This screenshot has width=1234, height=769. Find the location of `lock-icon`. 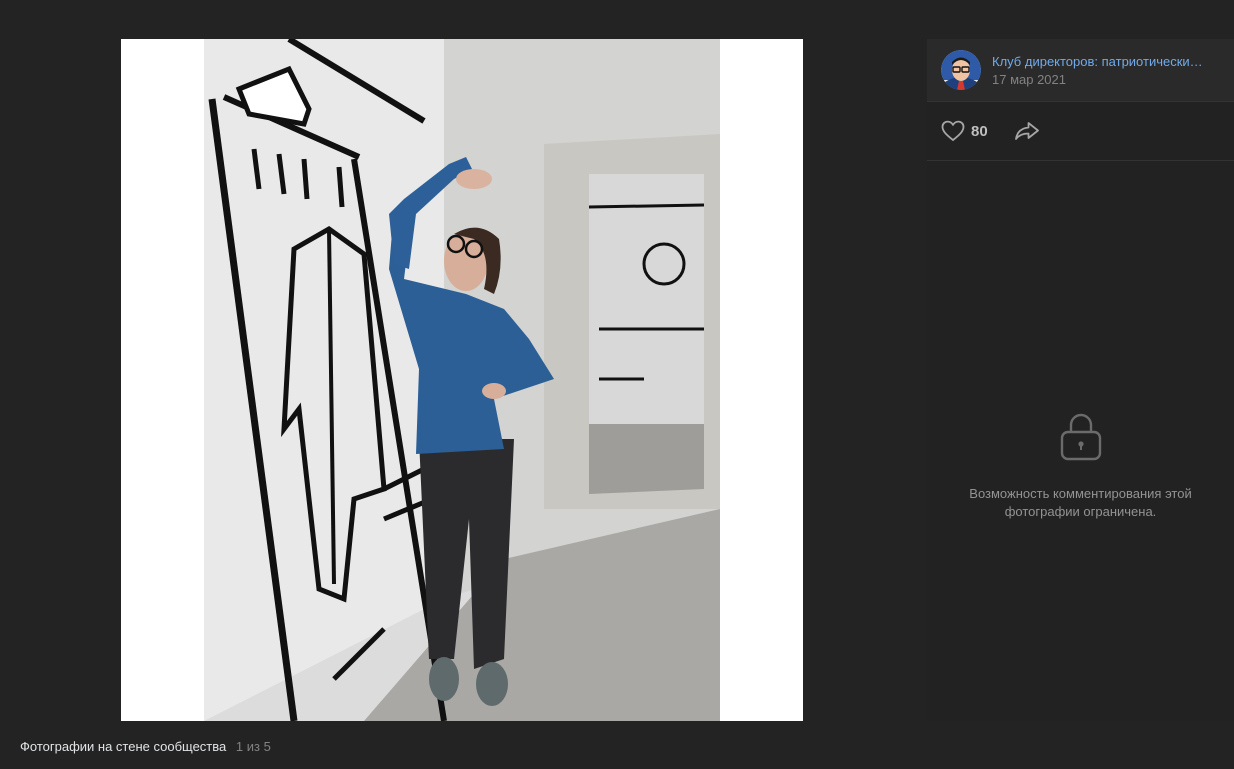

lock-icon is located at coordinates (1080, 437).